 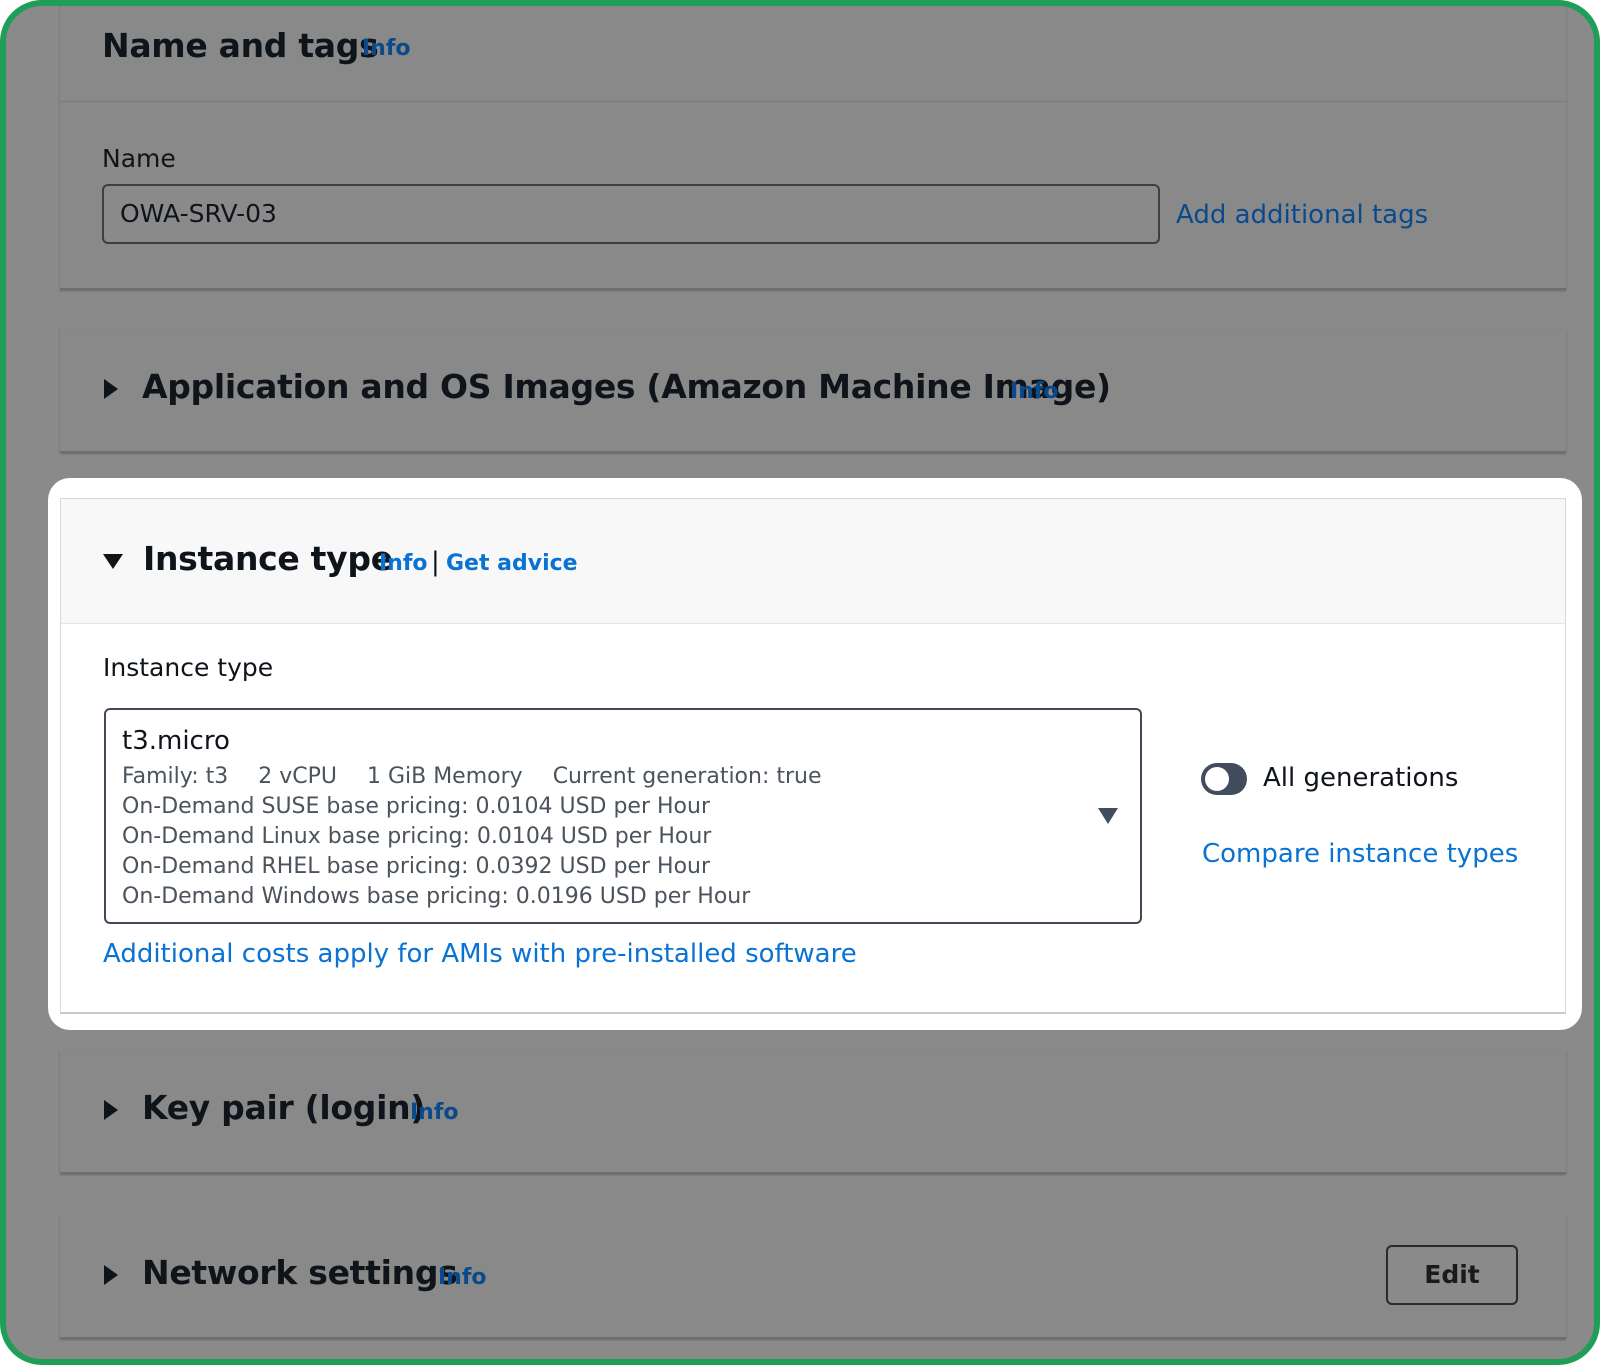 I want to click on name-and-tags-title: Name and tags, so click(x=240, y=45).